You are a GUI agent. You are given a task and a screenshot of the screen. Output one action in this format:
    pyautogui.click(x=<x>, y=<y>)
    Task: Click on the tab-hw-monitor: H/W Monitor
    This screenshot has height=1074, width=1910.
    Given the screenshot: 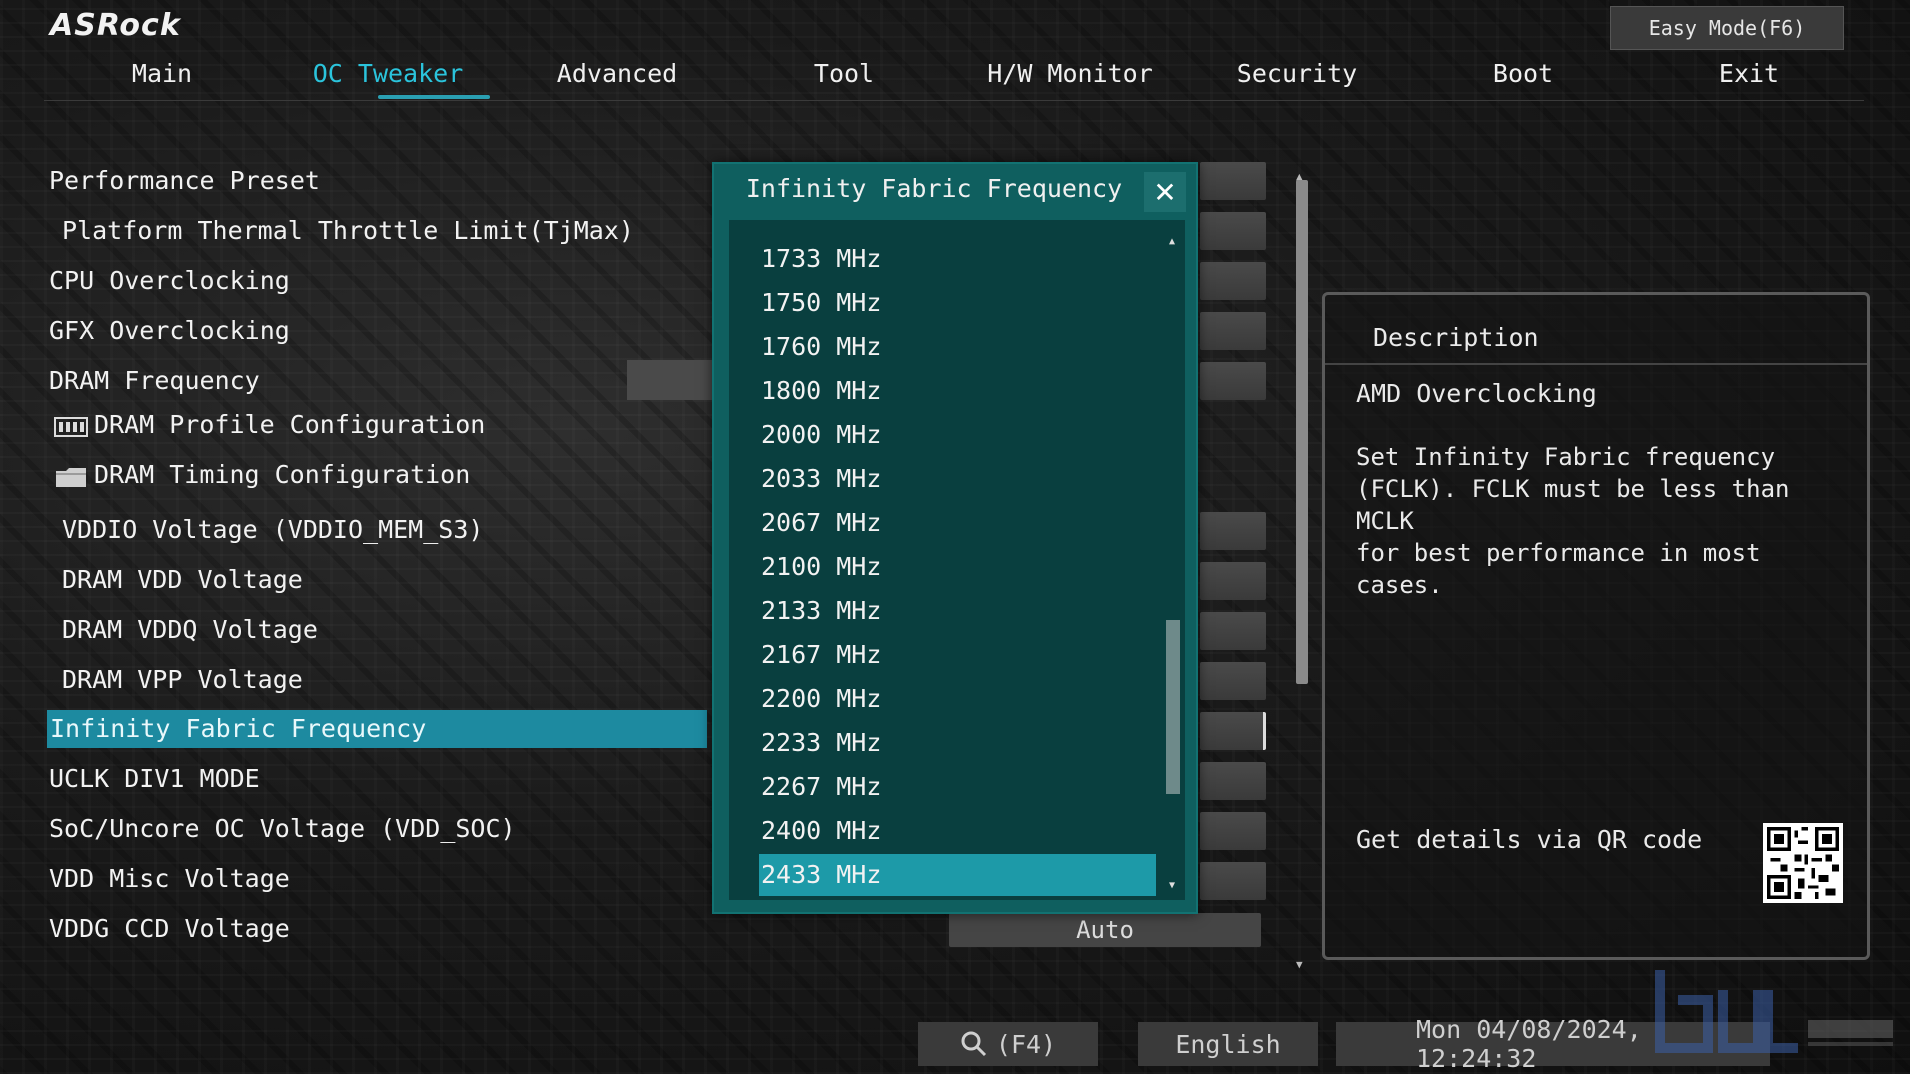 What is the action you would take?
    pyautogui.click(x=1070, y=73)
    